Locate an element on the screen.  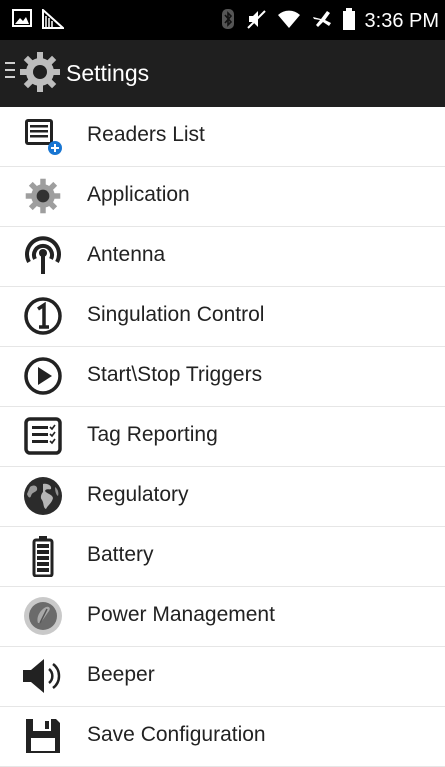
wifi-icon is located at coordinates (289, 21).